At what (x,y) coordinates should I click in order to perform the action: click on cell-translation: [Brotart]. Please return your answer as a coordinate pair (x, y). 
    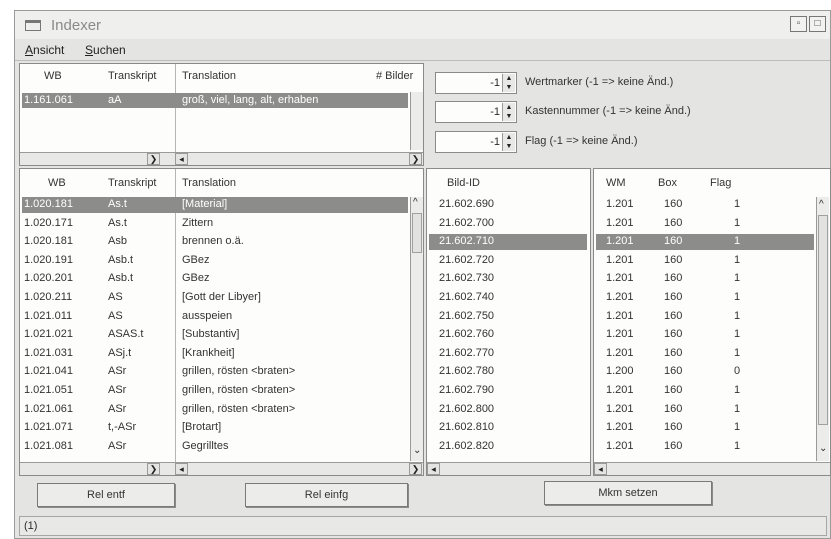
    Looking at the image, I should click on (202, 427).